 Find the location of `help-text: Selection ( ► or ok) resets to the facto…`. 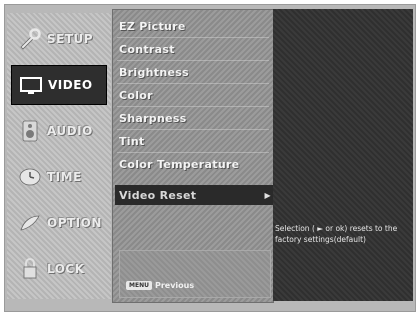

help-text: Selection ( ► or ok) resets to the facto… is located at coordinates (336, 234).